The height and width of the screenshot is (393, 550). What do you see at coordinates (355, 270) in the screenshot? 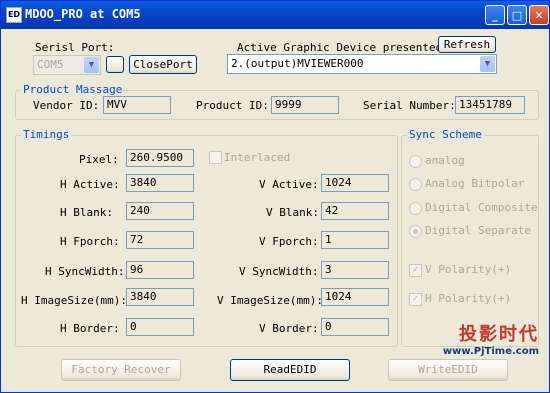
I see `v-syncwidth-field: 3` at bounding box center [355, 270].